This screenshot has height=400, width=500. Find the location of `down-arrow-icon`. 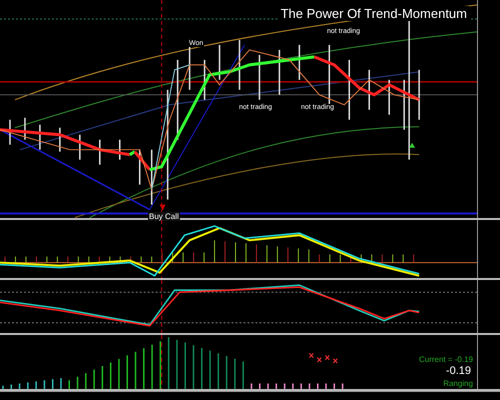

down-arrow-icon is located at coordinates (163, 207).